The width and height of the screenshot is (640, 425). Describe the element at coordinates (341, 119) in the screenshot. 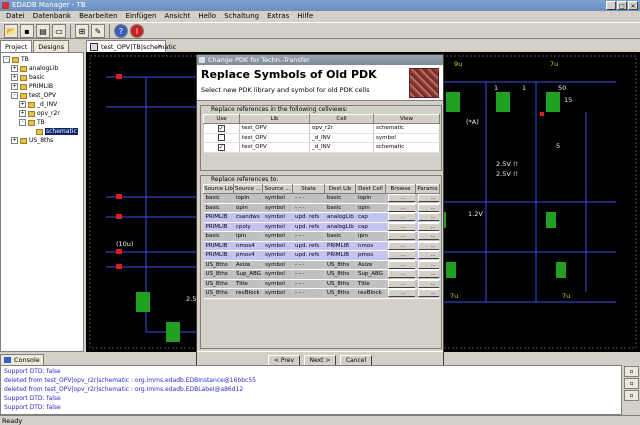

I see `column-header: Cell` at that location.